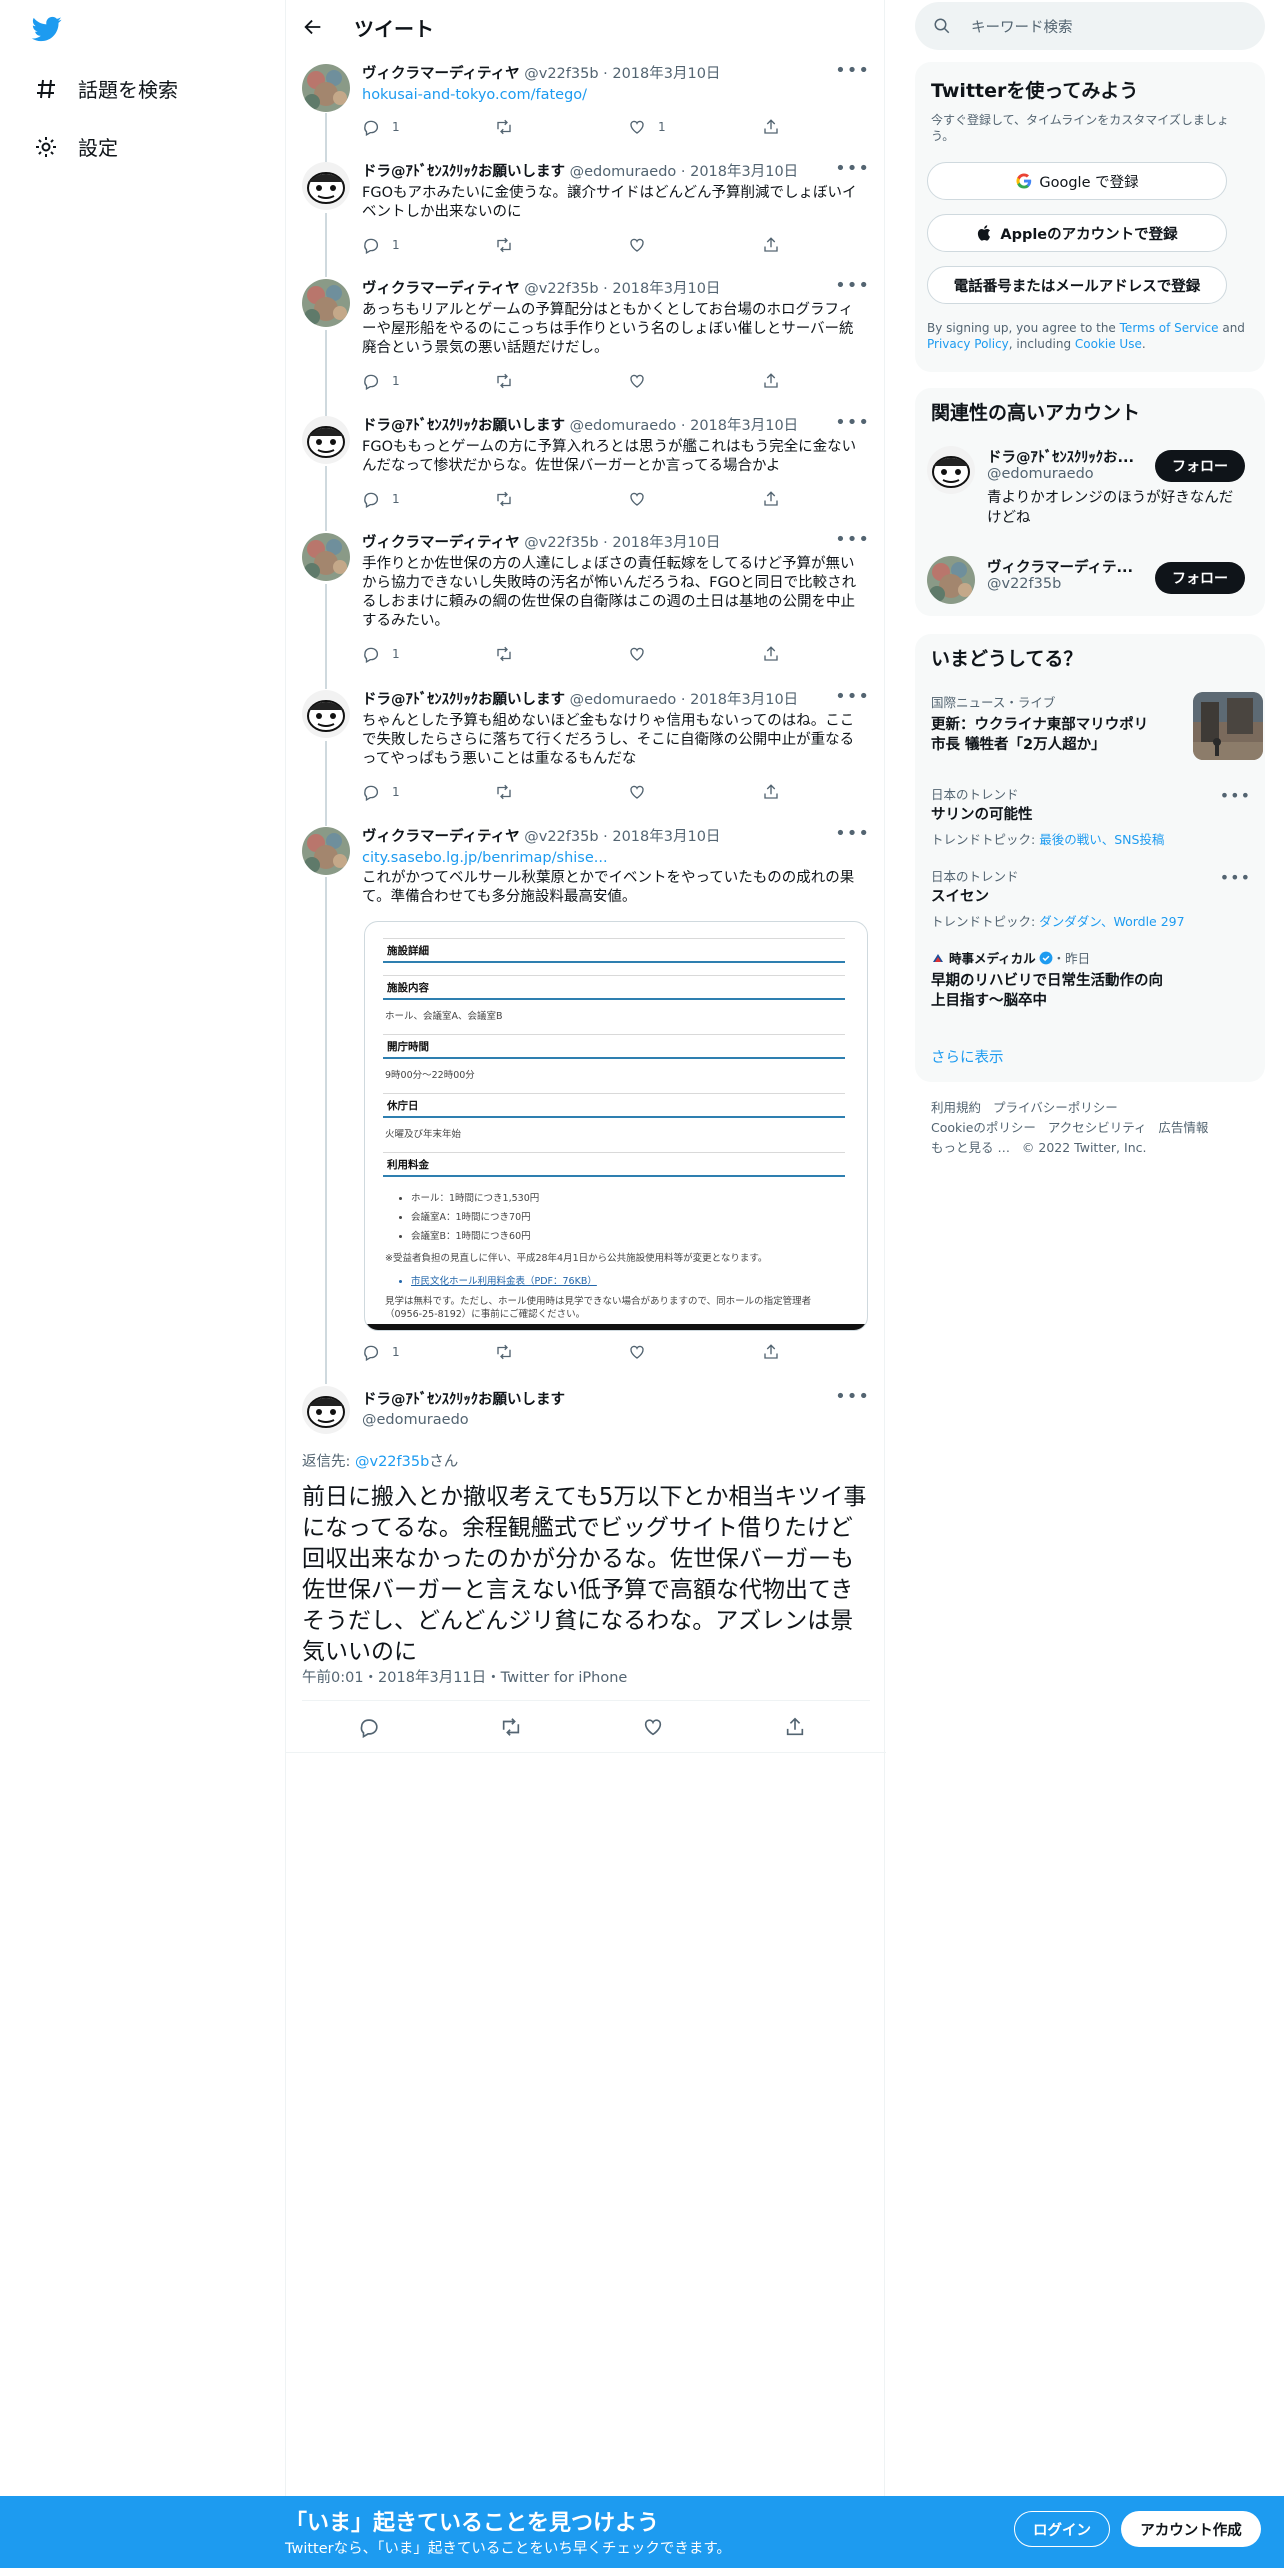 The image size is (1284, 2568). I want to click on twitter-logo-icon, so click(47, 29).